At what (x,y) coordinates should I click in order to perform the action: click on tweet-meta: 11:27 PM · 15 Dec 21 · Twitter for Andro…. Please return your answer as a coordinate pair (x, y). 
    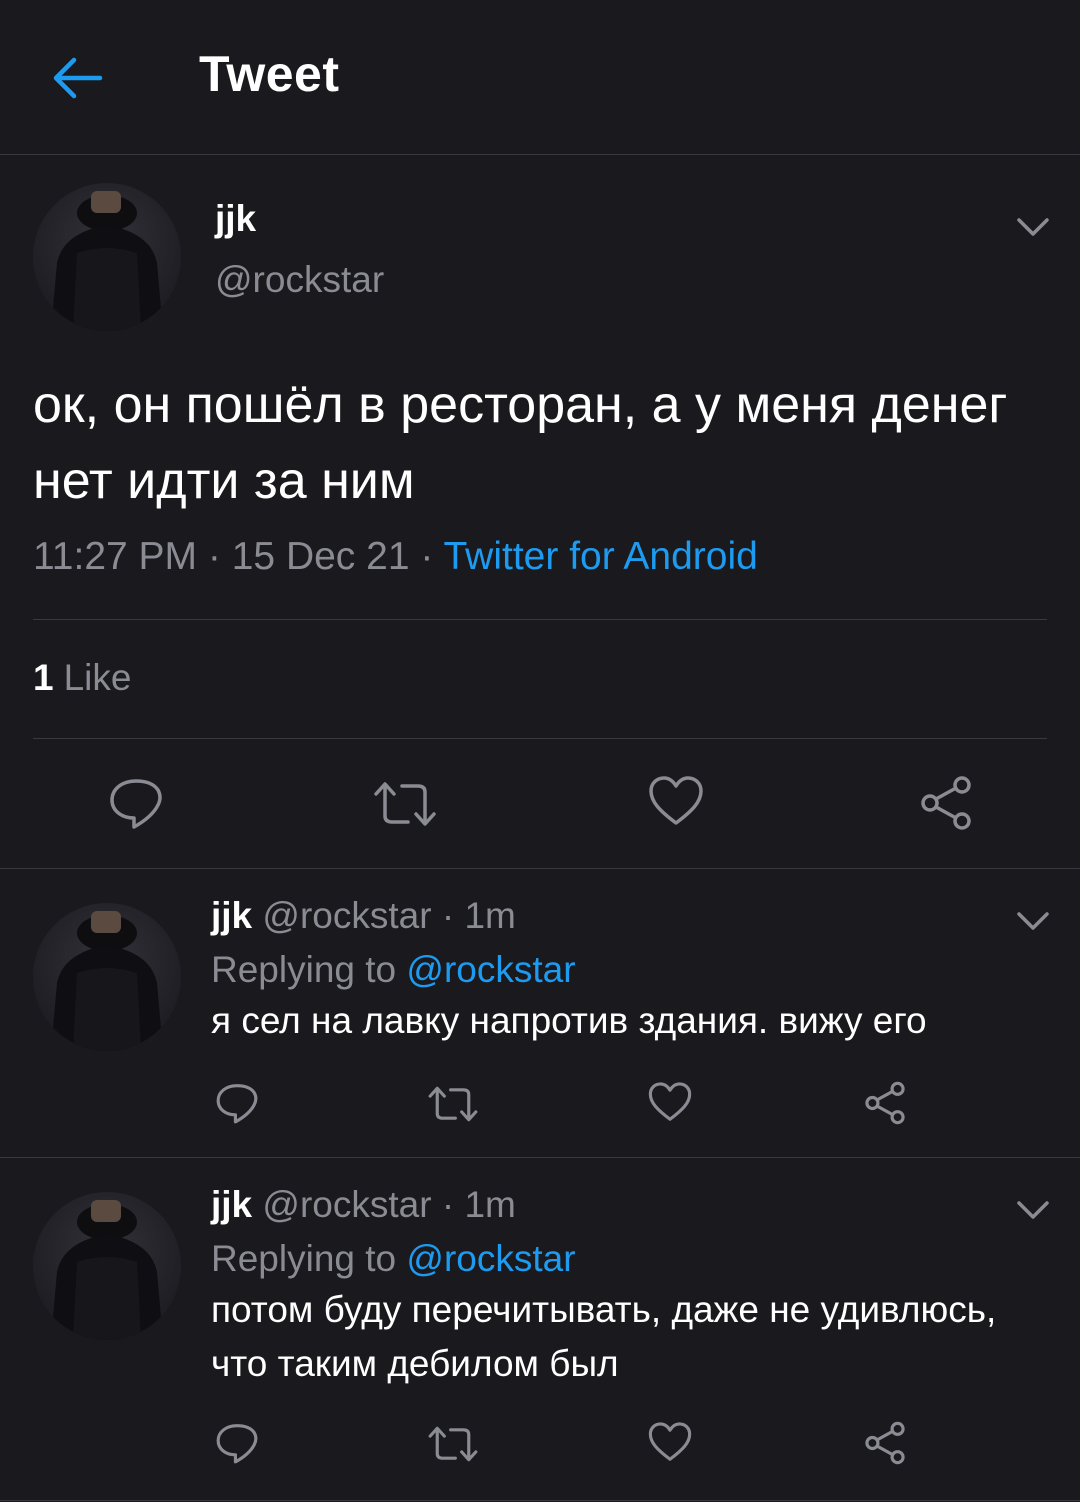
    Looking at the image, I should click on (395, 557).